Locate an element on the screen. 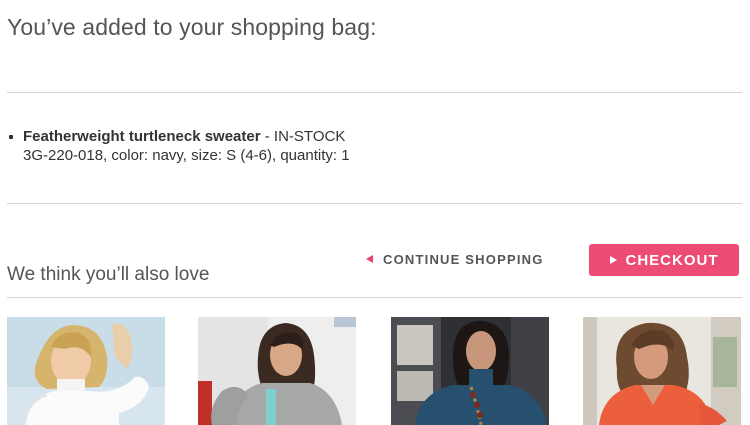 The height and width of the screenshot is (425, 750). recommendations-title: We think you’ll also love is located at coordinates (108, 274).